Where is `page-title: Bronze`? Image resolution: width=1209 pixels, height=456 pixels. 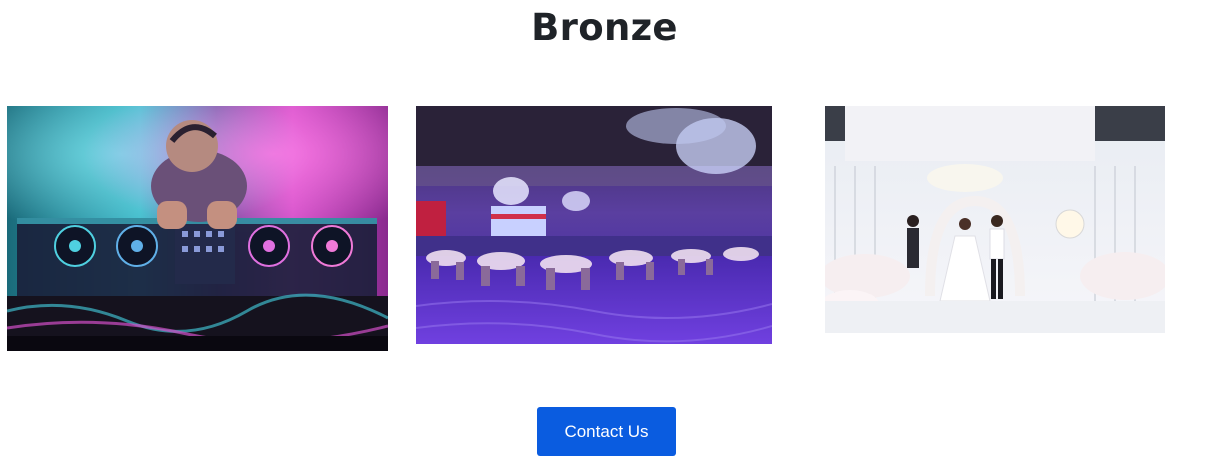
page-title: Bronze is located at coordinates (604, 27).